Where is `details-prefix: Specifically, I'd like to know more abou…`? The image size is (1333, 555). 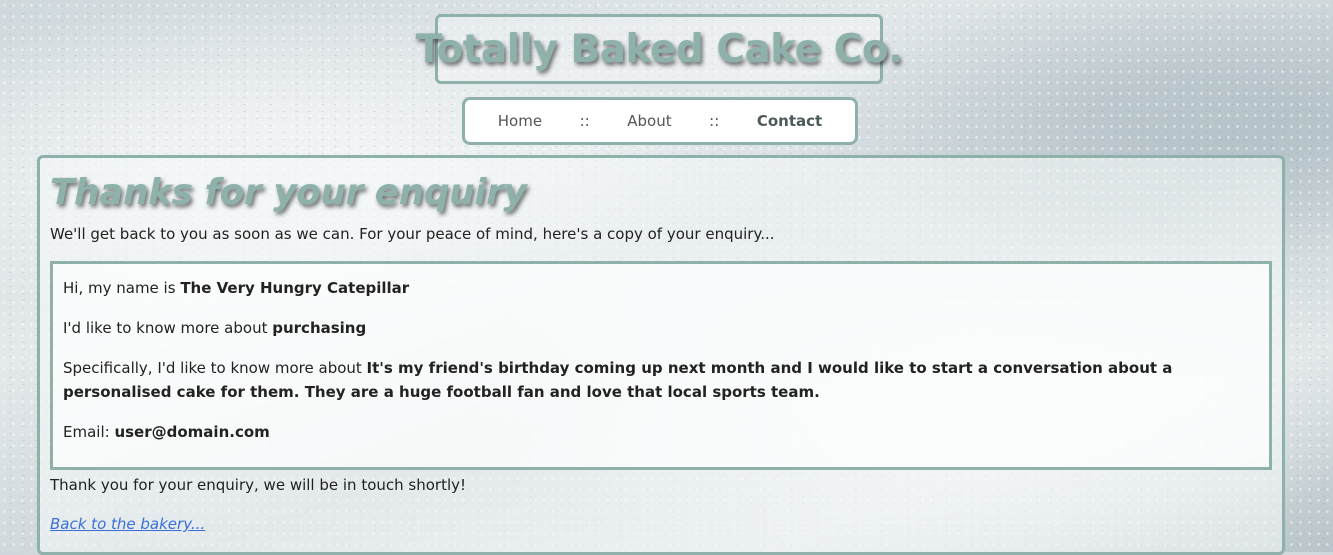 details-prefix: Specifically, I'd like to know more abou… is located at coordinates (215, 368).